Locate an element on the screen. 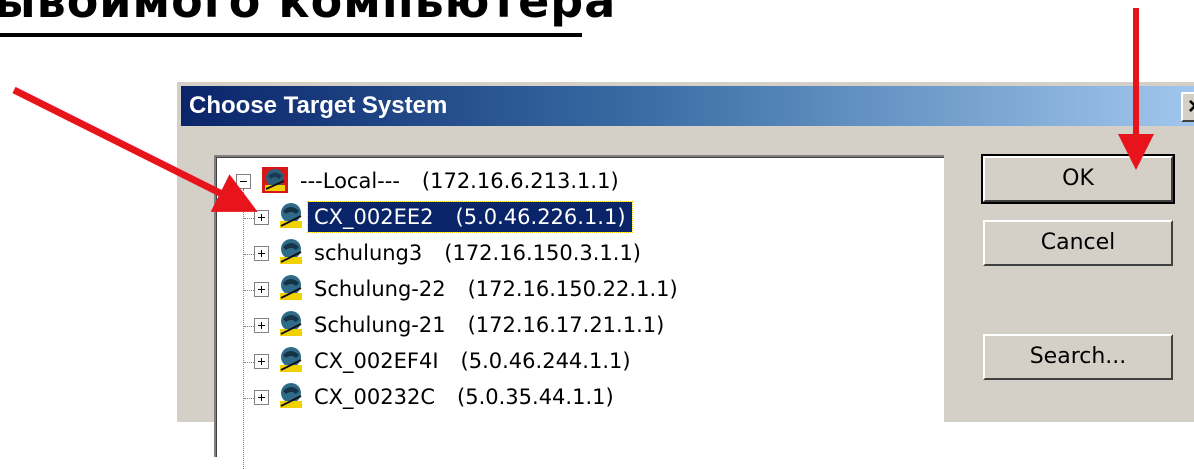  left-arrow is located at coordinates (135, 149).